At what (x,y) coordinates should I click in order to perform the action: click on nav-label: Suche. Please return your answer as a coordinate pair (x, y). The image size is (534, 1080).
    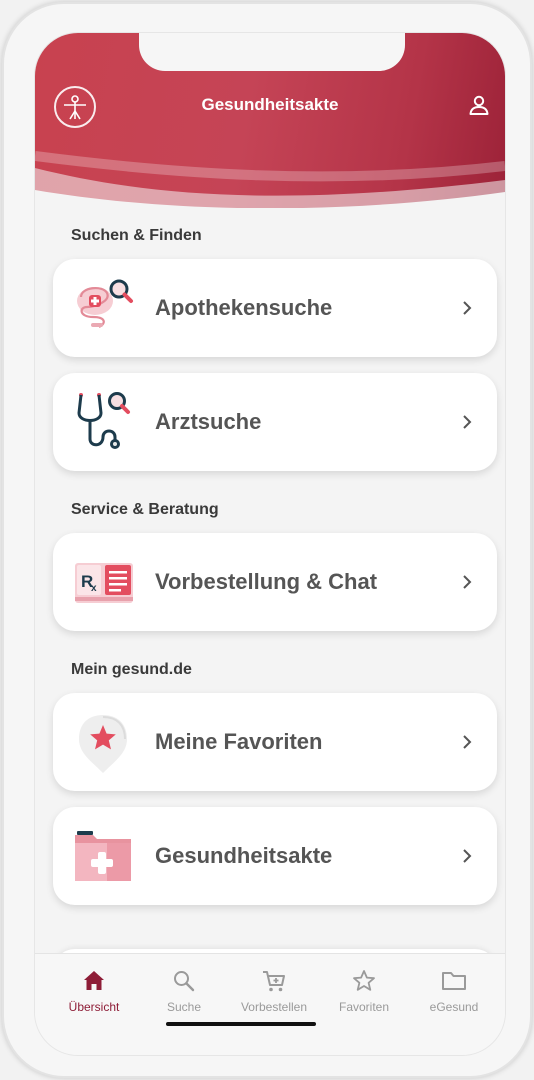
    Looking at the image, I should click on (184, 1007).